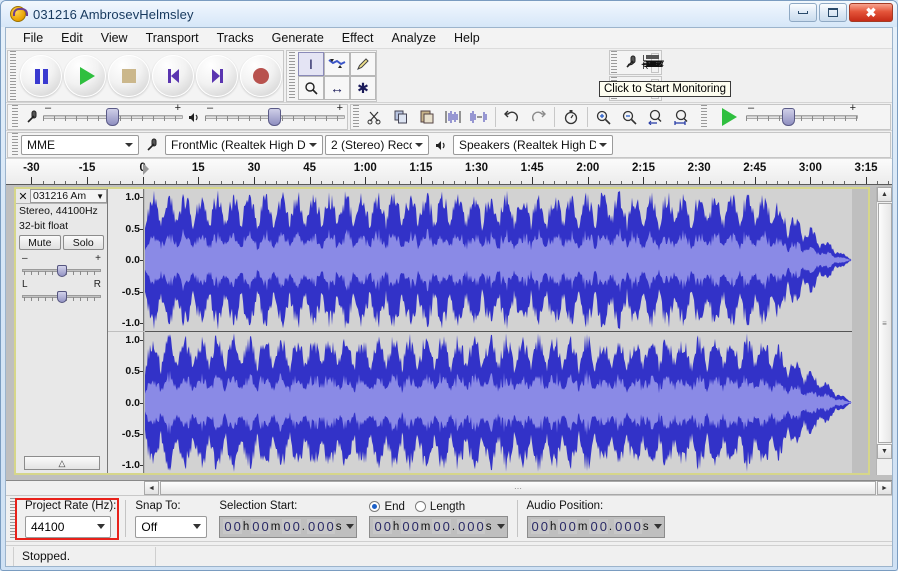 This screenshot has height=571, width=898. I want to click on play-button, so click(85, 76).